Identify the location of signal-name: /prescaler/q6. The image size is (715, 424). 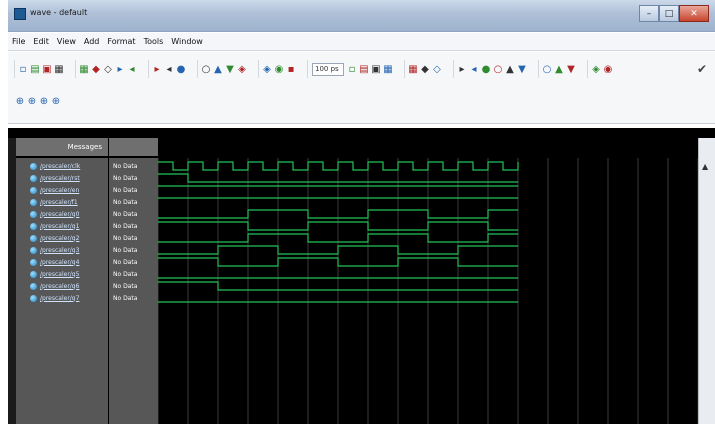
(59, 286).